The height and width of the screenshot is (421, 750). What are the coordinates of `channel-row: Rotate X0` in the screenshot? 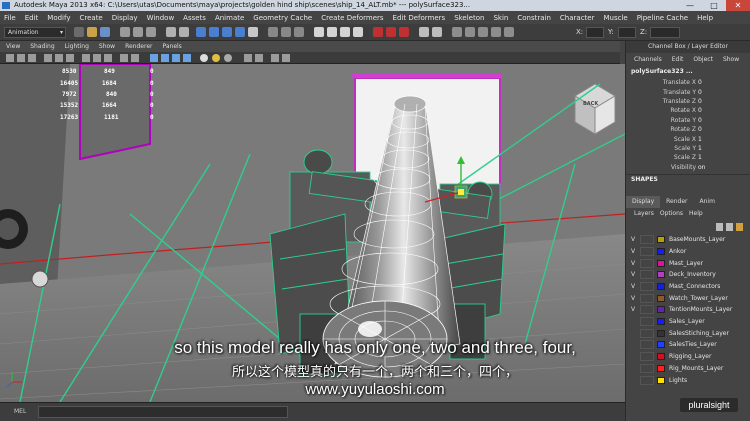 It's located at (688, 110).